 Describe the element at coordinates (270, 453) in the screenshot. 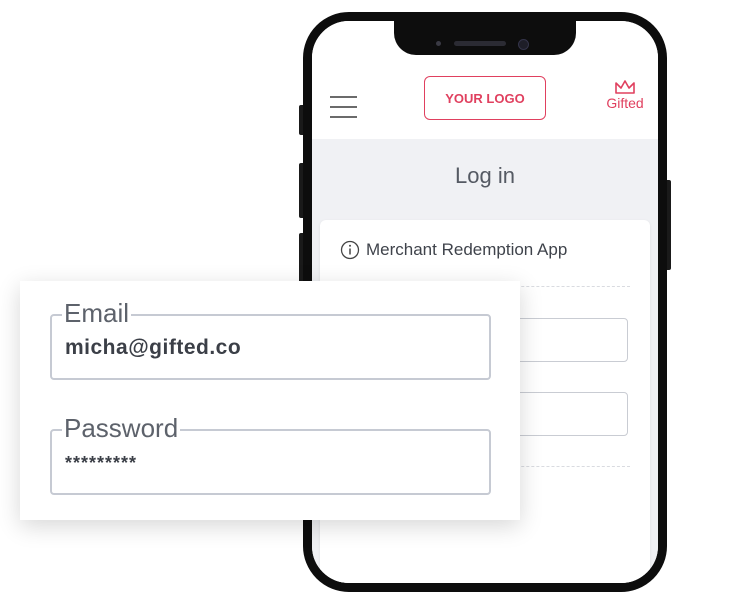

I see `password-field: Password *********` at that location.